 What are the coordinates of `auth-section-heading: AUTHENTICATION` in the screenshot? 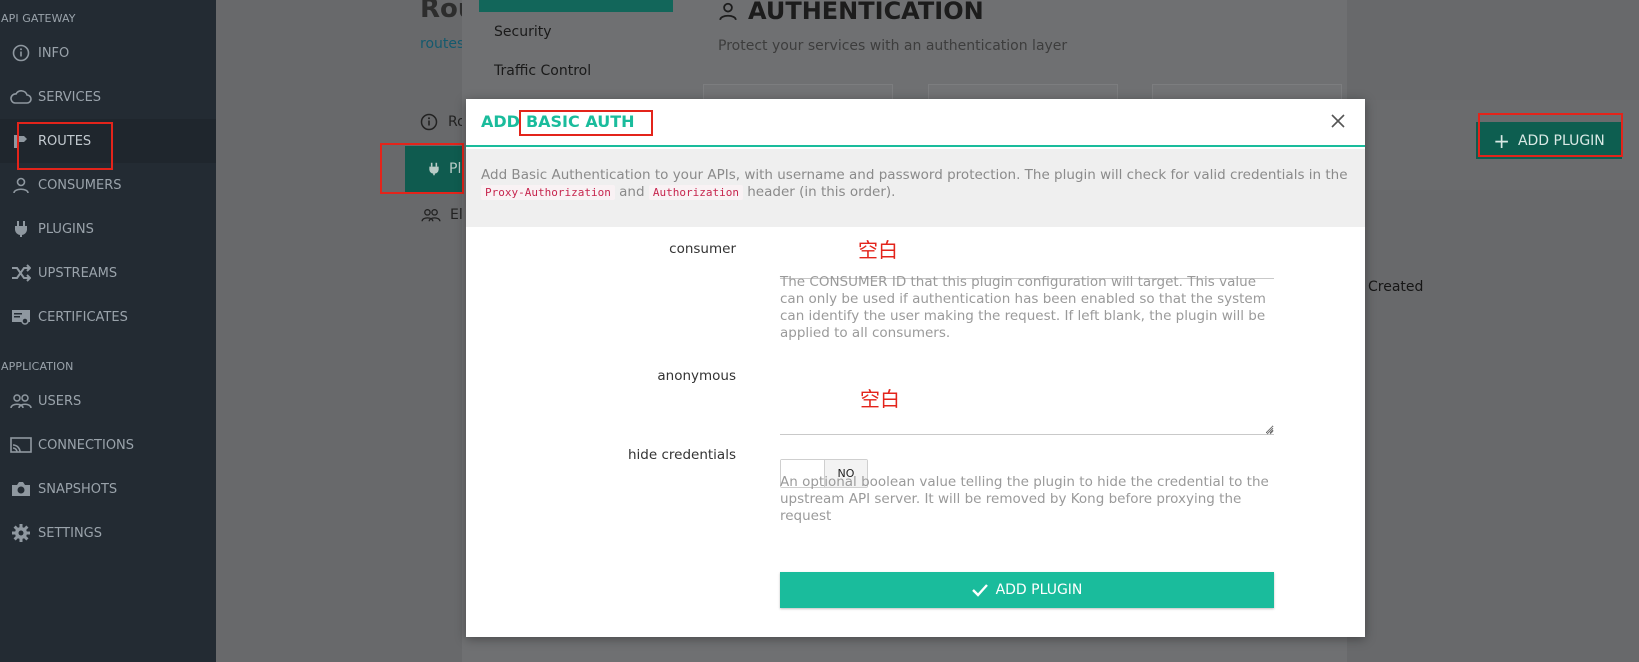 It's located at (851, 12).